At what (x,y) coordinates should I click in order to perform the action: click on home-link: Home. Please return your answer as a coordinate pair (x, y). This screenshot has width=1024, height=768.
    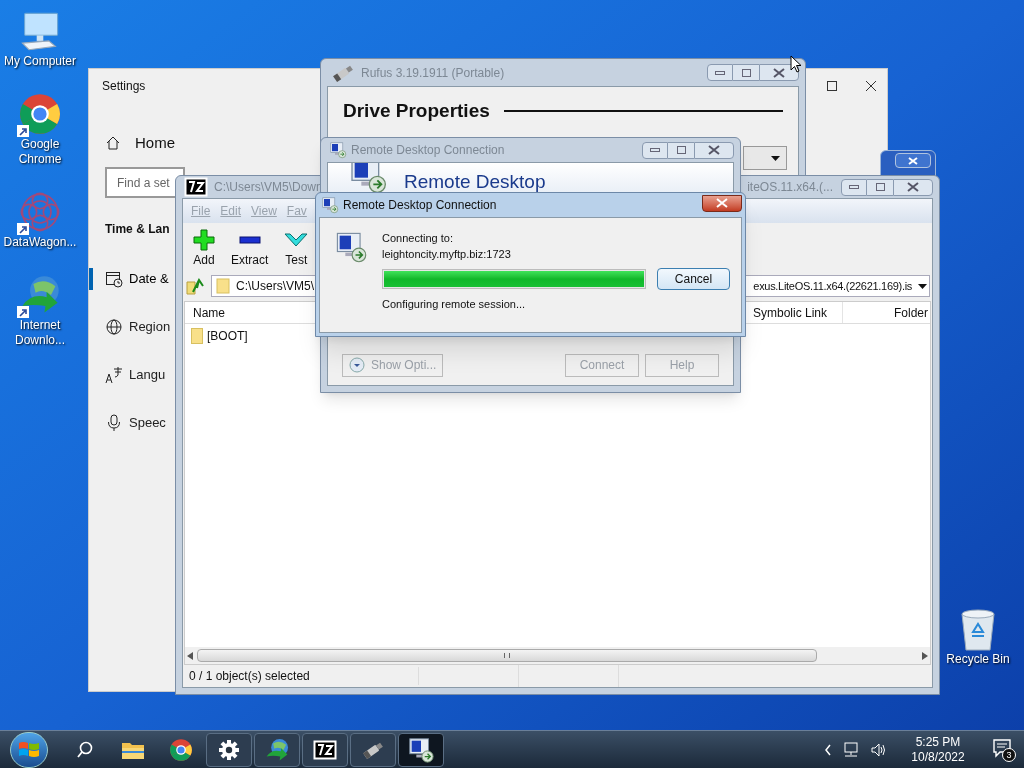
    Looking at the image, I should click on (155, 143).